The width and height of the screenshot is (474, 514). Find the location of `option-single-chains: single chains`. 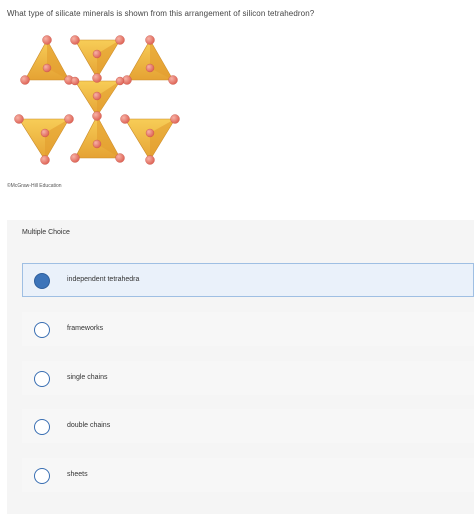

option-single-chains: single chains is located at coordinates (248, 378).